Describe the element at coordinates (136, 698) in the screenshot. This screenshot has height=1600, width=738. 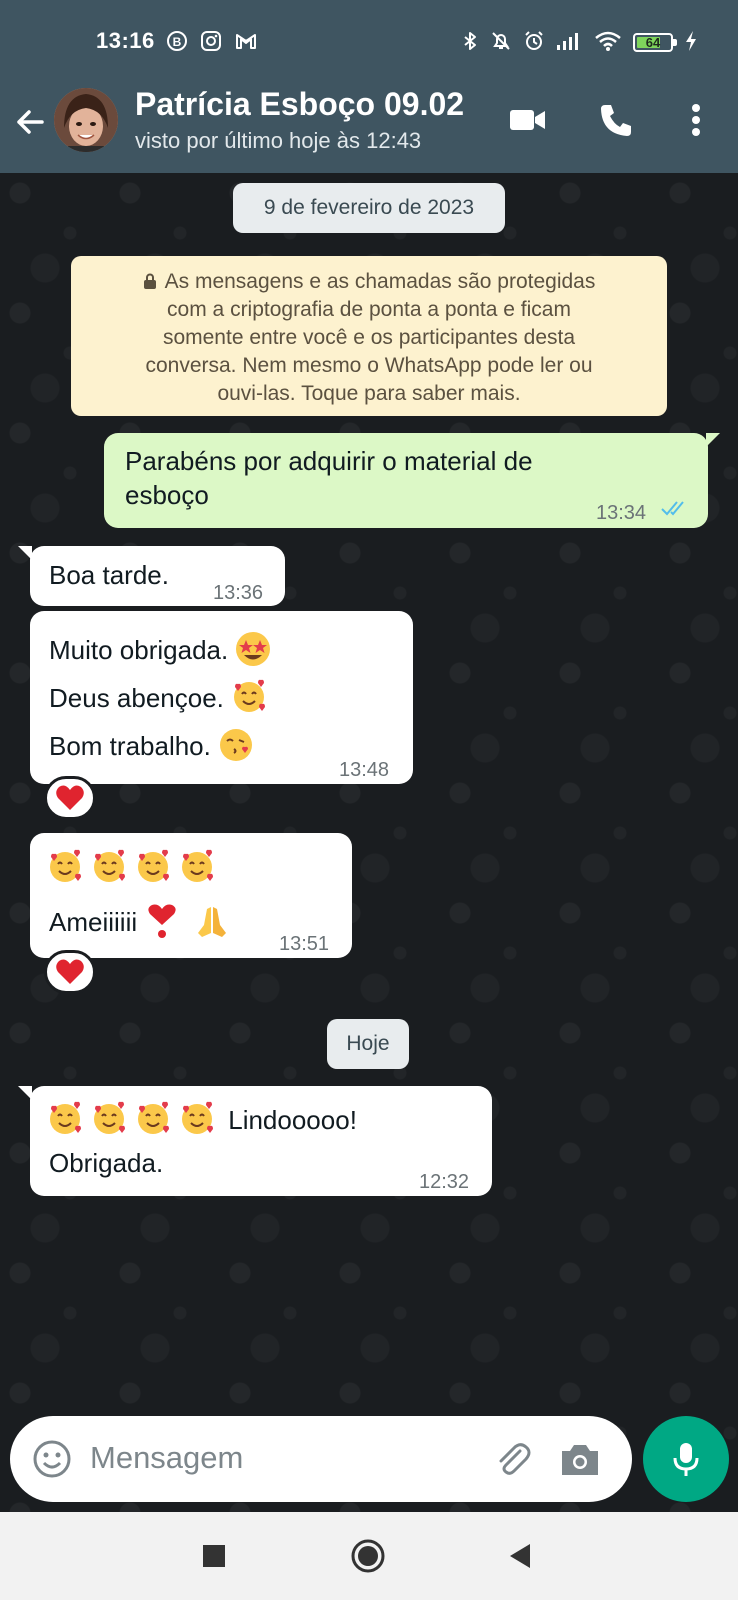
I see `message-text: Deus abençoe.` at that location.